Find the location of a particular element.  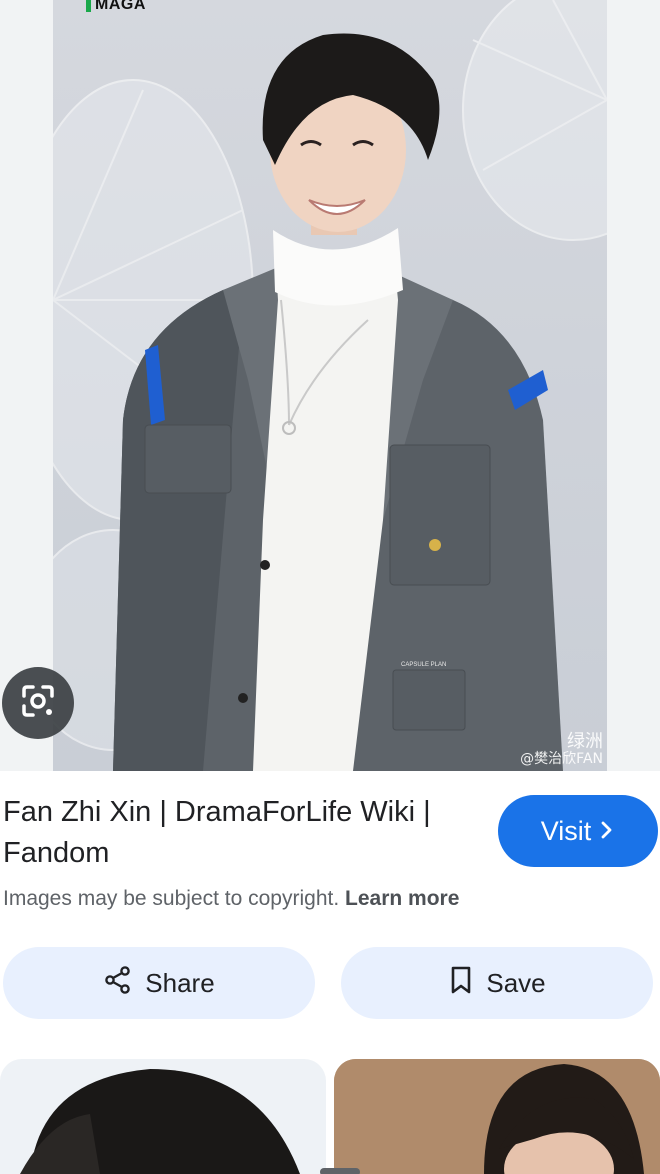

share-button: Share is located at coordinates (159, 983).